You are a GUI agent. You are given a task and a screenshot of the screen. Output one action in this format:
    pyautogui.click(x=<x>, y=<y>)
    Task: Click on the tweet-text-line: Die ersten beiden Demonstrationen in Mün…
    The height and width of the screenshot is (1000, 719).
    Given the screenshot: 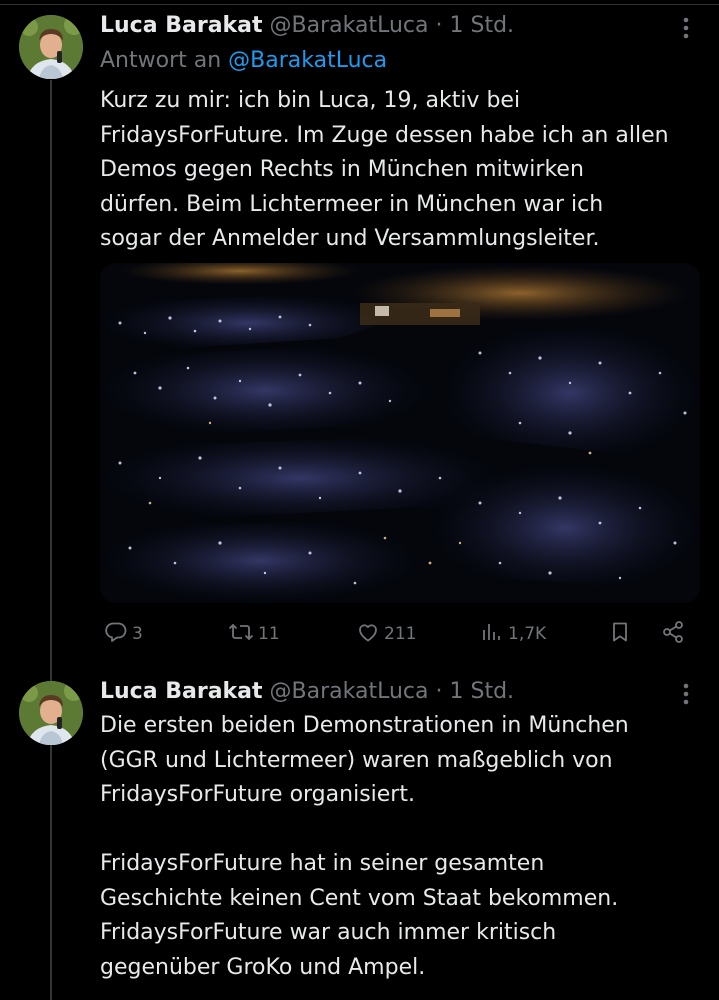 What is the action you would take?
    pyautogui.click(x=364, y=725)
    